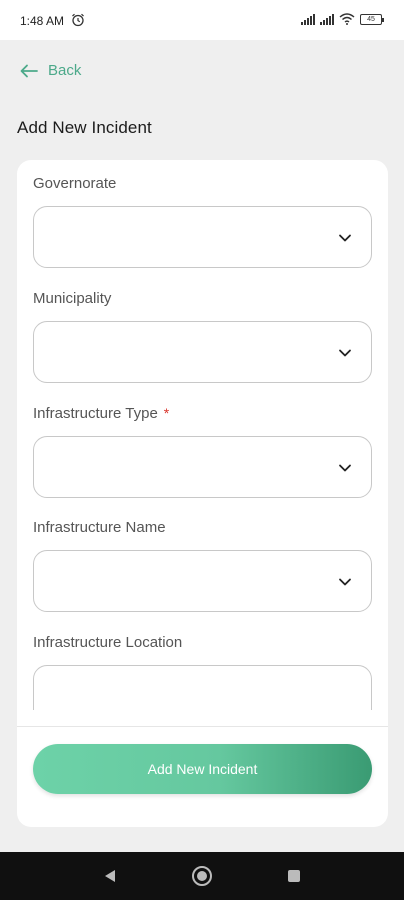  I want to click on municipality-label: Municipality, so click(72, 298).